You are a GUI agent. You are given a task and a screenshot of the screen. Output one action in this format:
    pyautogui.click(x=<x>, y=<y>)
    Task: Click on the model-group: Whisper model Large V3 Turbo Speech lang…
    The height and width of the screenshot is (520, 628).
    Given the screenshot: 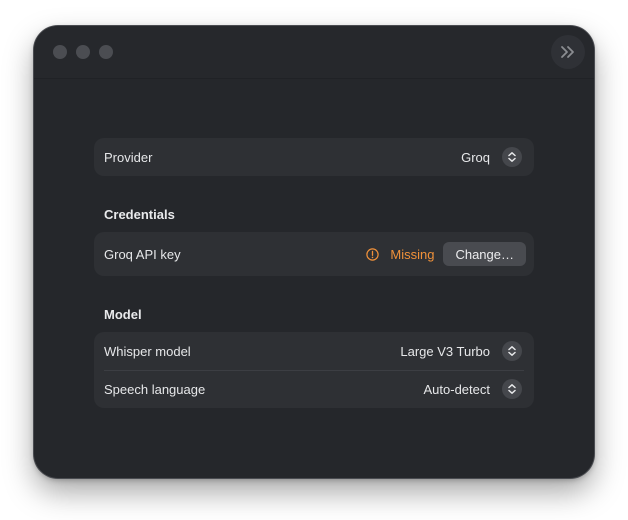 What is the action you would take?
    pyautogui.click(x=314, y=370)
    